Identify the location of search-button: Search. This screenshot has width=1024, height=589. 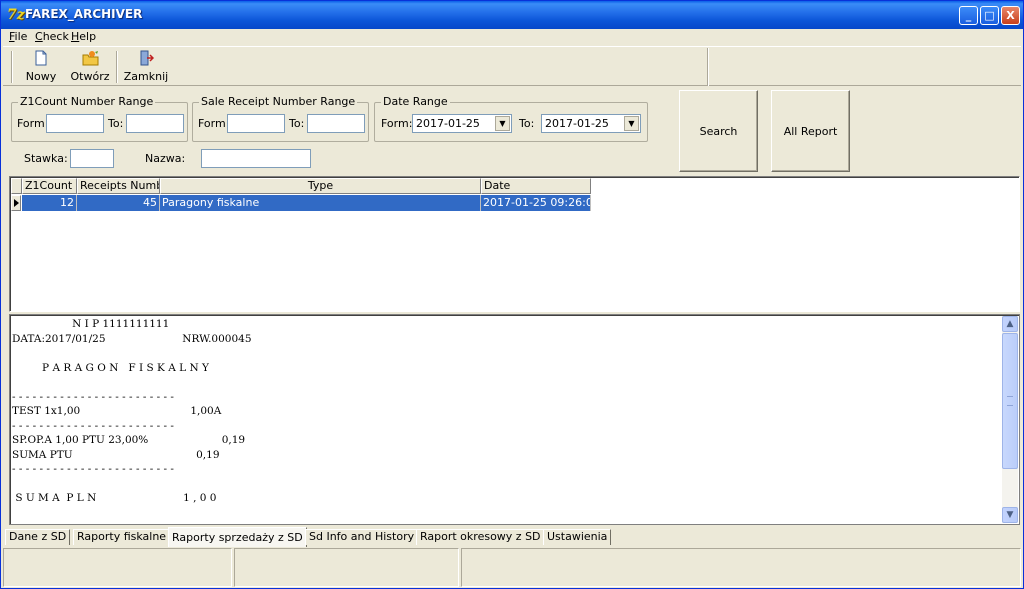
(718, 131).